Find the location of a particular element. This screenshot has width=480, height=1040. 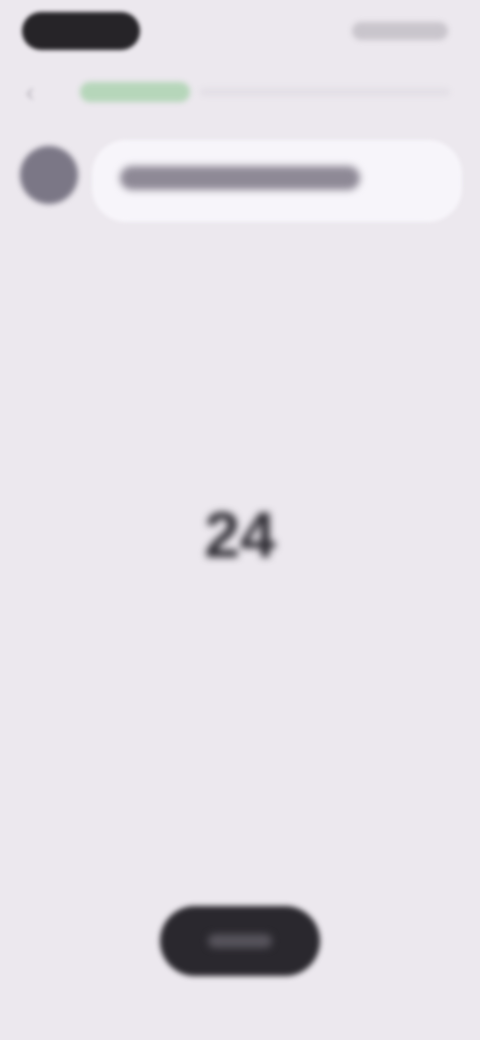

question-row is located at coordinates (240, 185).